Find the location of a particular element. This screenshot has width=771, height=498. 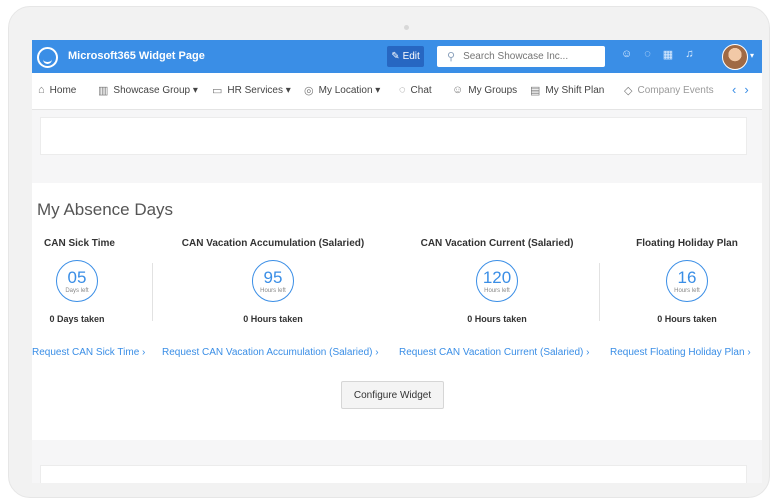

absence-card-title: CAN Vacation Current (Salaried) is located at coordinates (497, 243).